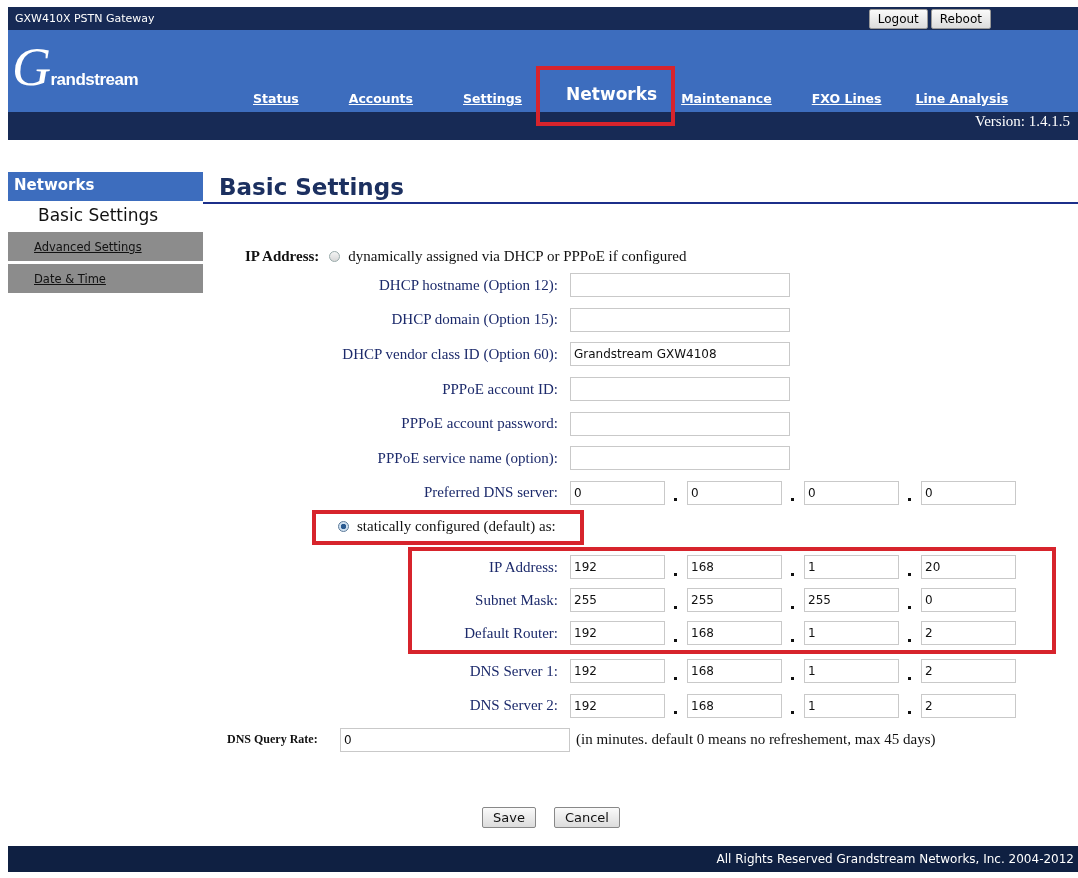 This screenshot has height=878, width=1078. What do you see at coordinates (508, 256) in the screenshot?
I see `radio-option: dynamically assigned via DHCP or PPPoE if configured` at bounding box center [508, 256].